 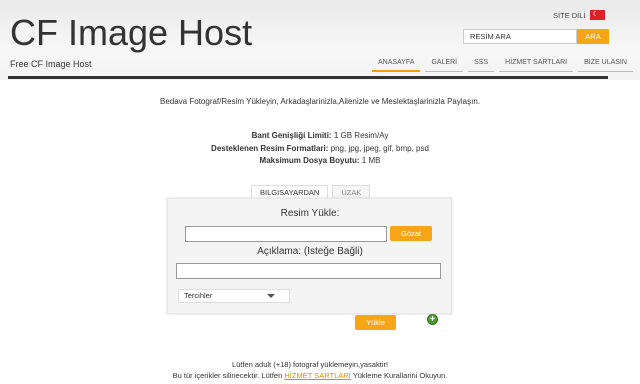 What do you see at coordinates (270, 148) in the screenshot?
I see `formats-label: Desteklenen Resim Formatlari:` at bounding box center [270, 148].